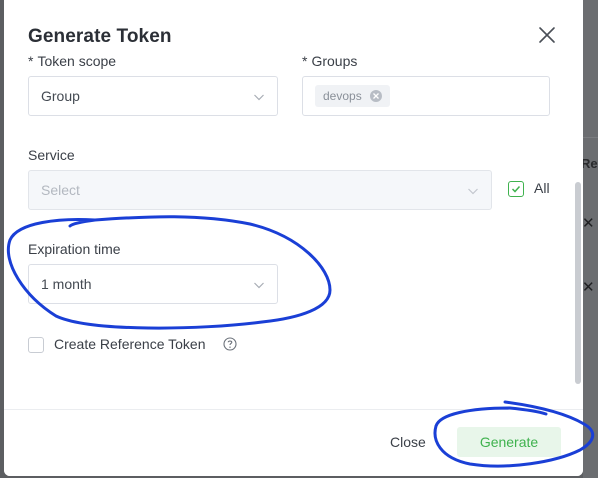 The height and width of the screenshot is (478, 598). Describe the element at coordinates (590, 137) in the screenshot. I see `background-divider` at that location.